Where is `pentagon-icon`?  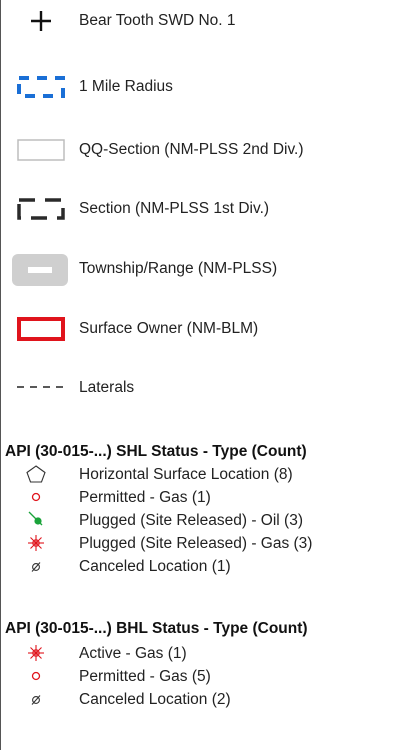
pentagon-icon is located at coordinates (36, 474).